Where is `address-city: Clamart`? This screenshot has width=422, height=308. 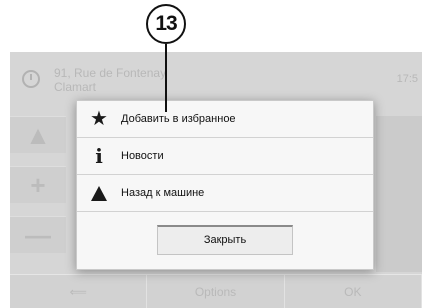 address-city: Clamart is located at coordinates (75, 87).